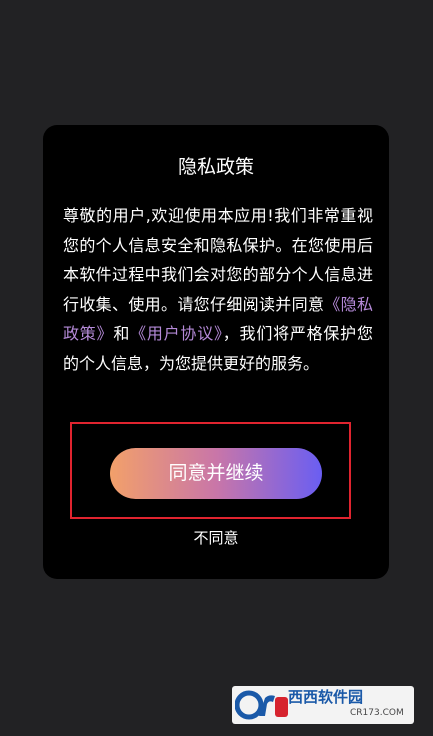  Describe the element at coordinates (122, 333) in the screenshot. I see `conjunction-text: 和` at that location.